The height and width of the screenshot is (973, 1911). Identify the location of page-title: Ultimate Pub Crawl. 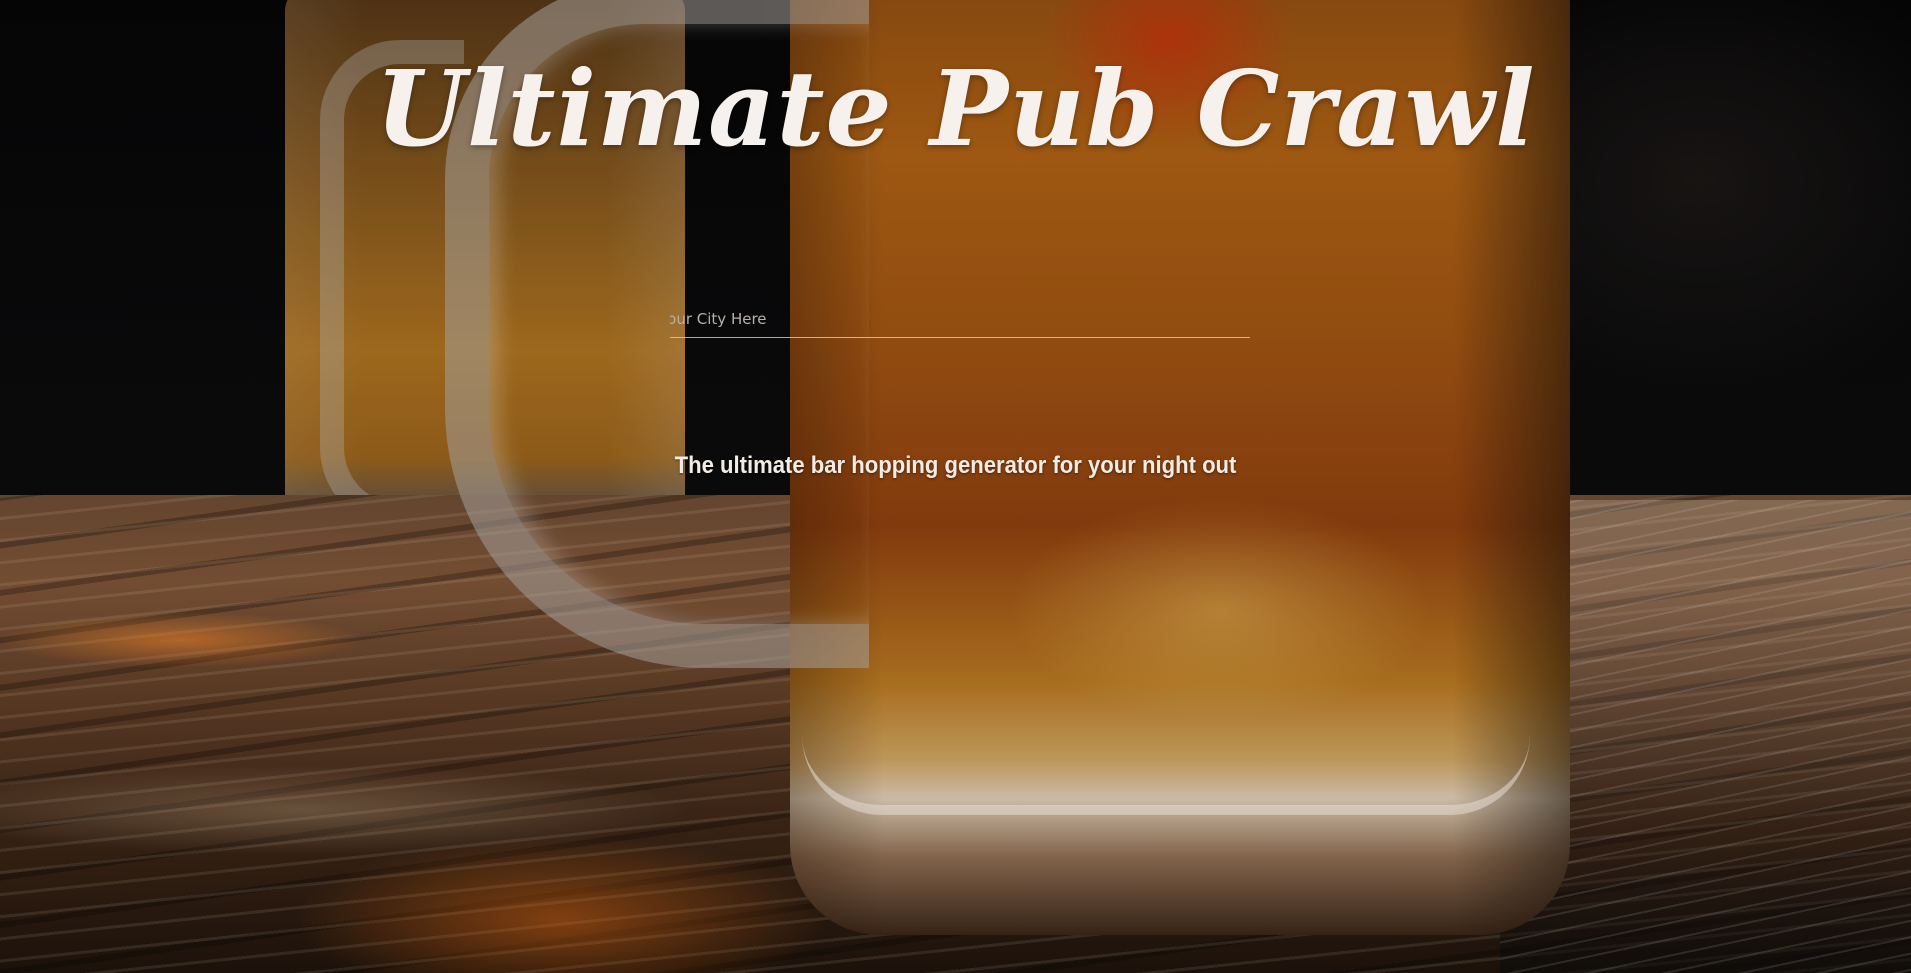
(955, 108).